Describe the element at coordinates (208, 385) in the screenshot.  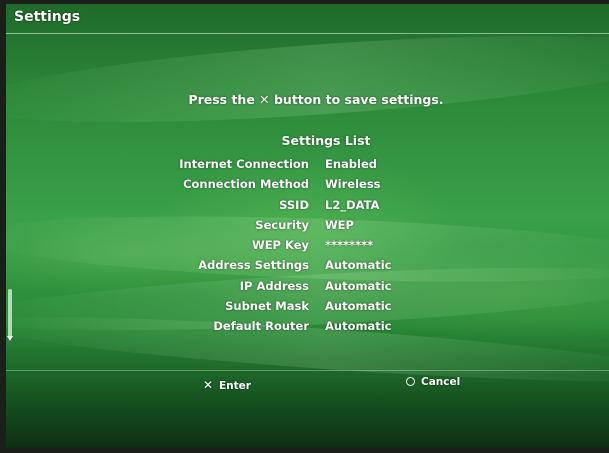
I see `cross-icon: ✕` at that location.